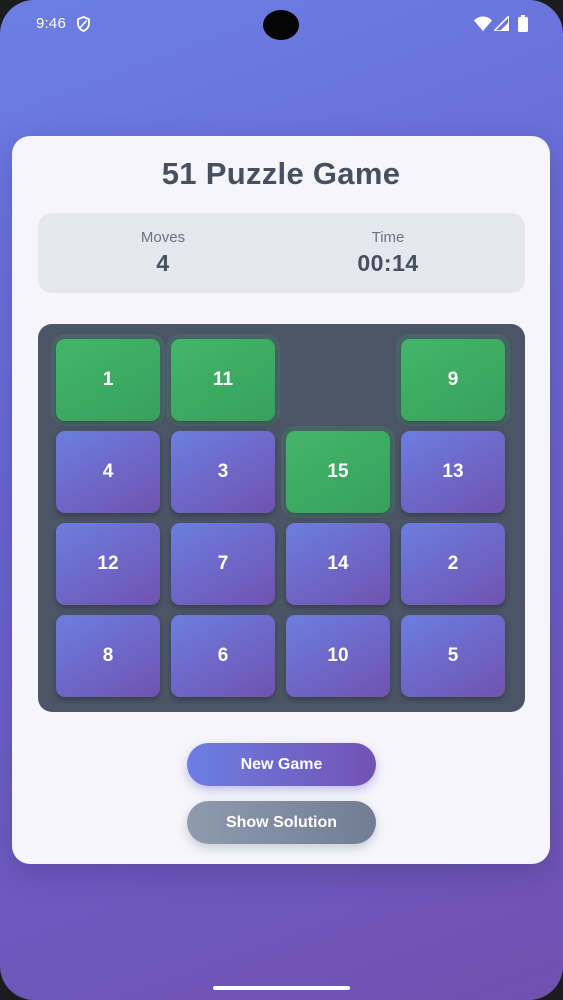 The image size is (563, 1000). Describe the element at coordinates (108, 380) in the screenshot. I see `puzzle-tile: 1` at that location.